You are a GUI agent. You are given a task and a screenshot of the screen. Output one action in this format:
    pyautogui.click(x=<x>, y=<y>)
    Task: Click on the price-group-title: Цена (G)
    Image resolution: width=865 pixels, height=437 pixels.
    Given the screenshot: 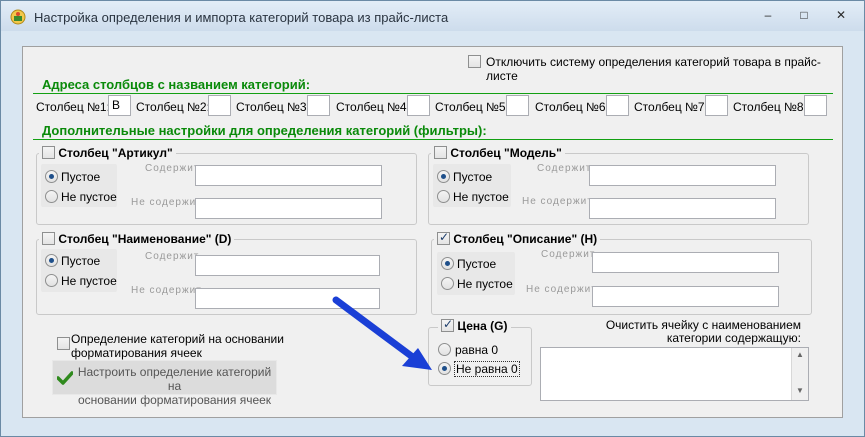 What is the action you would take?
    pyautogui.click(x=482, y=326)
    